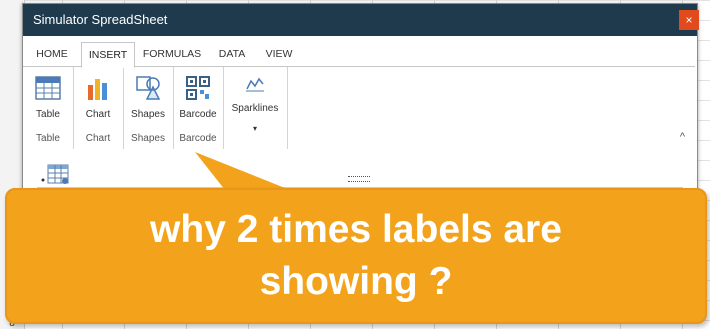 The image size is (710, 329). Describe the element at coordinates (359, 179) in the screenshot. I see `resize-handle` at that location.